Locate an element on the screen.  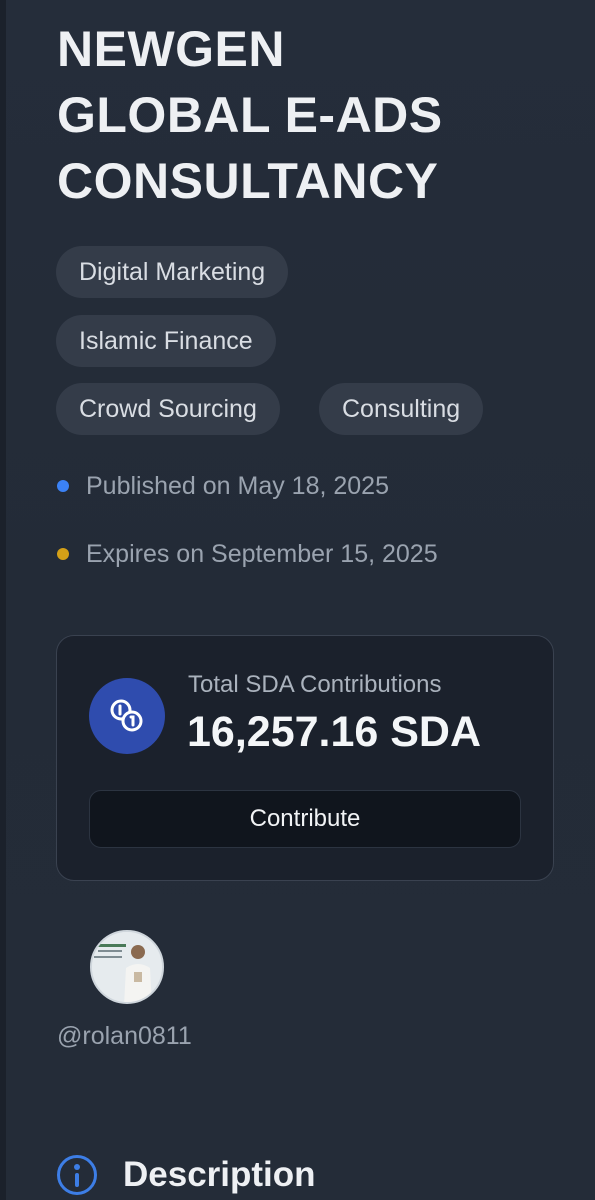
expires-dot-icon is located at coordinates (63, 554).